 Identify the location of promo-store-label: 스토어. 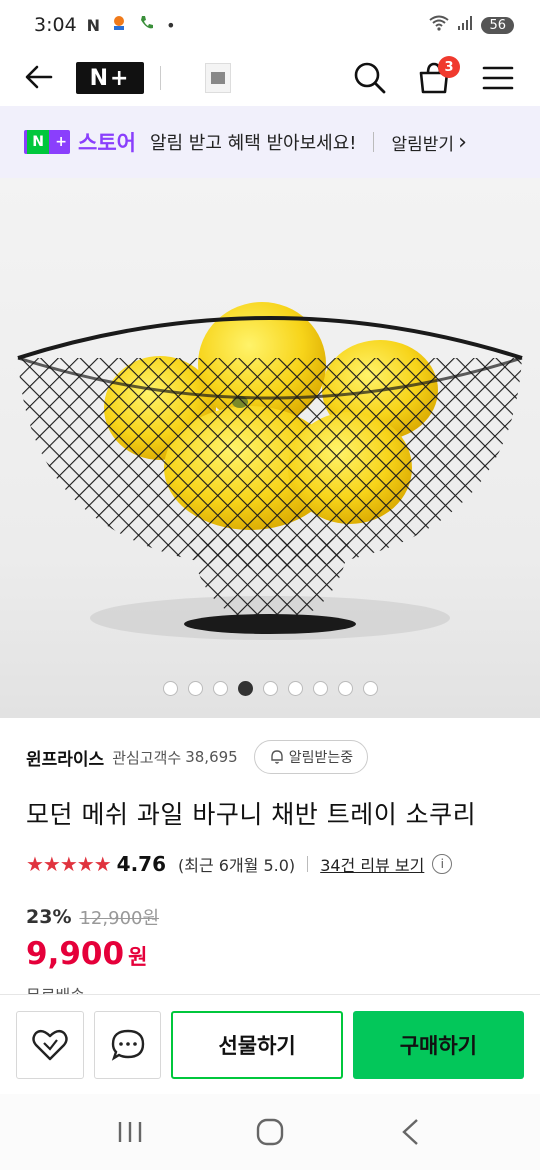
(107, 143).